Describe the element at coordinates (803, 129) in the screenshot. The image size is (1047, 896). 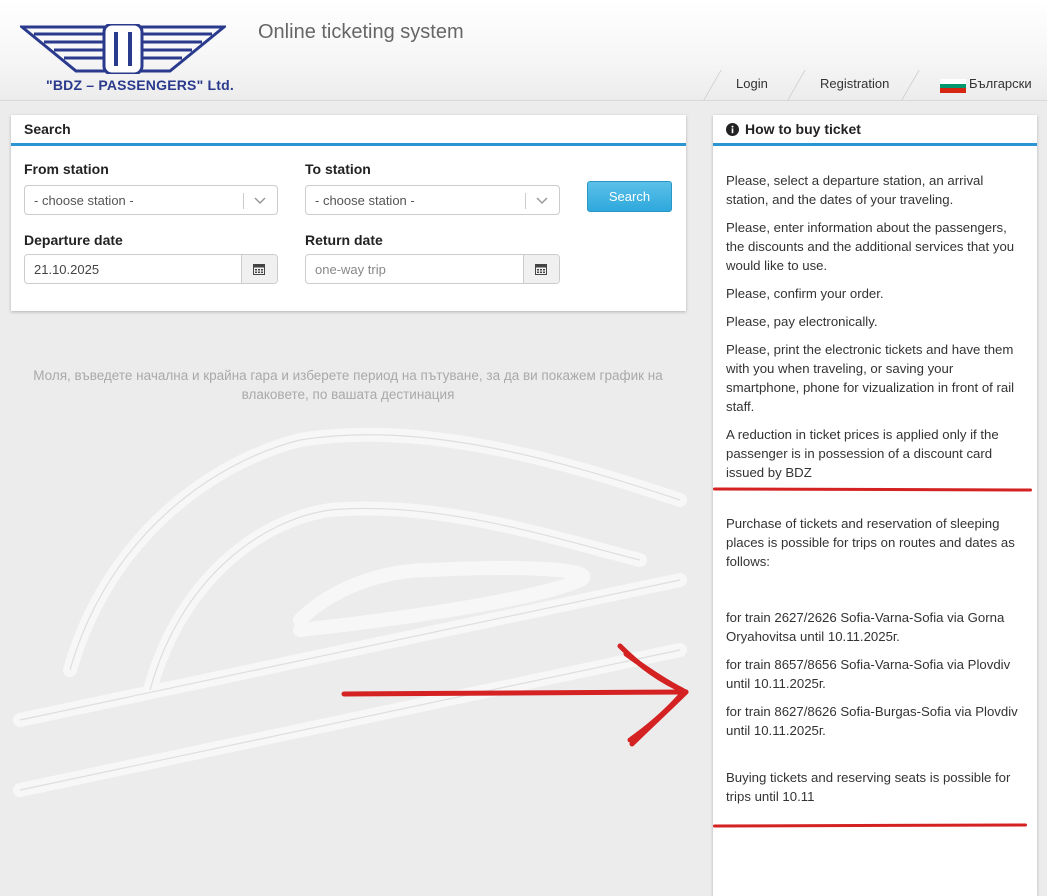
I see `how-to-buy-title-text: How to buy ticket` at that location.